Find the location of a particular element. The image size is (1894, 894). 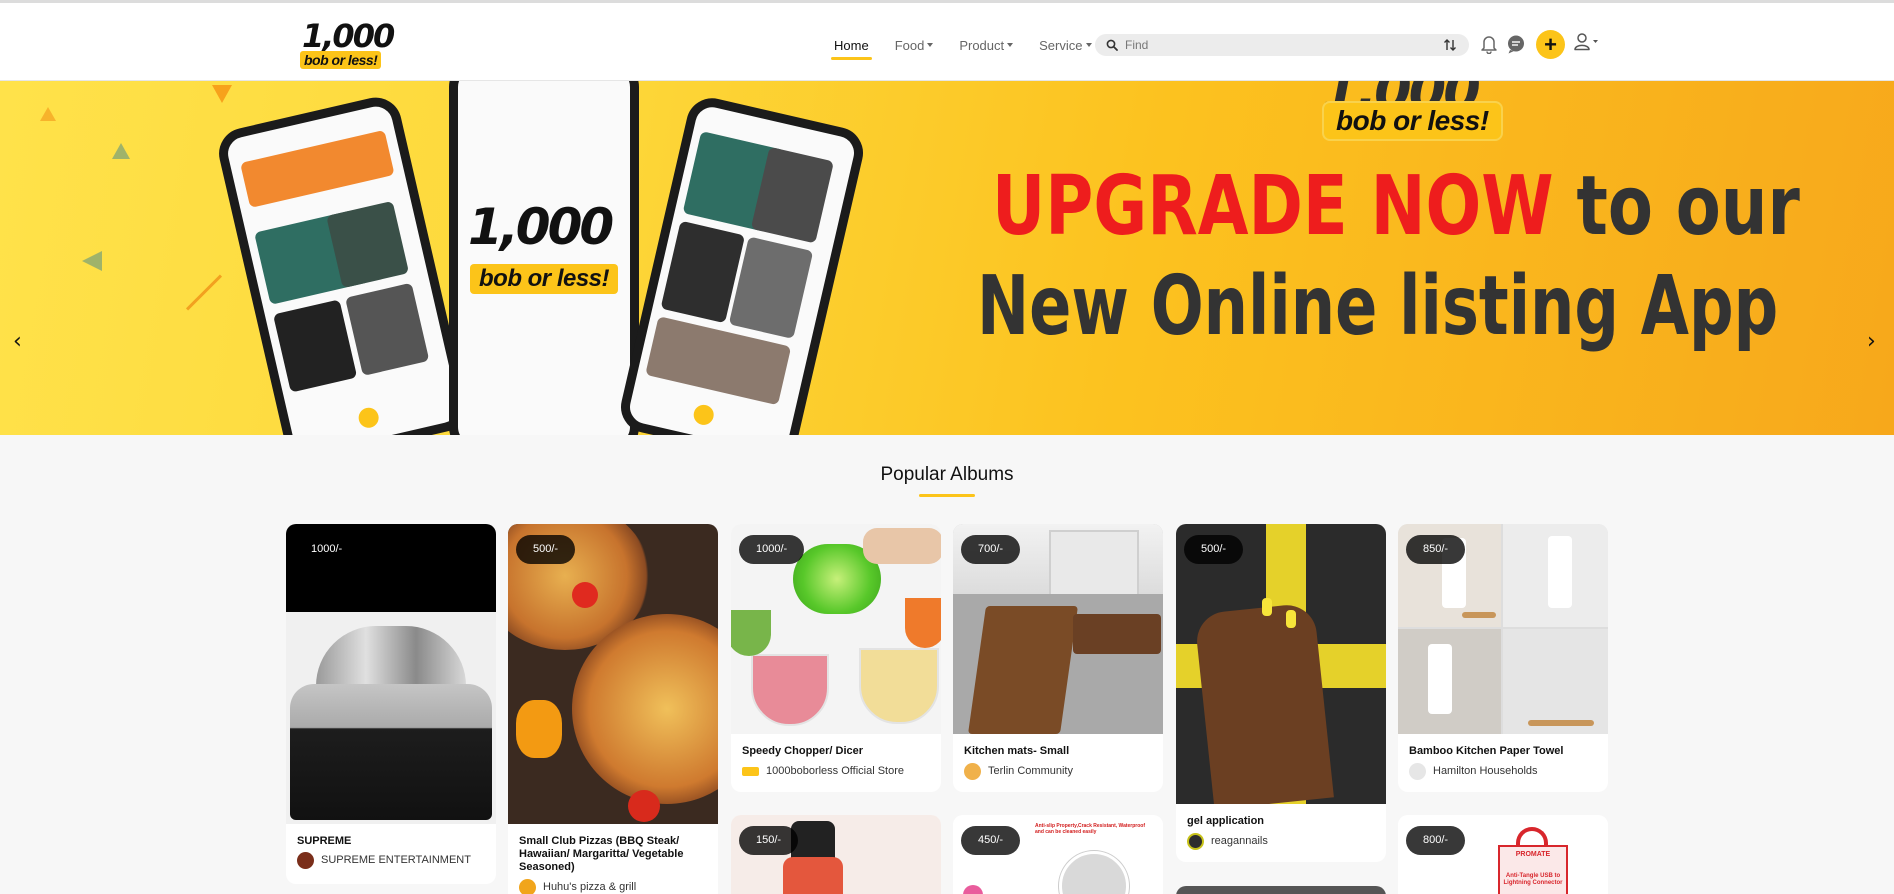

album-title: SUPREME is located at coordinates (324, 841).